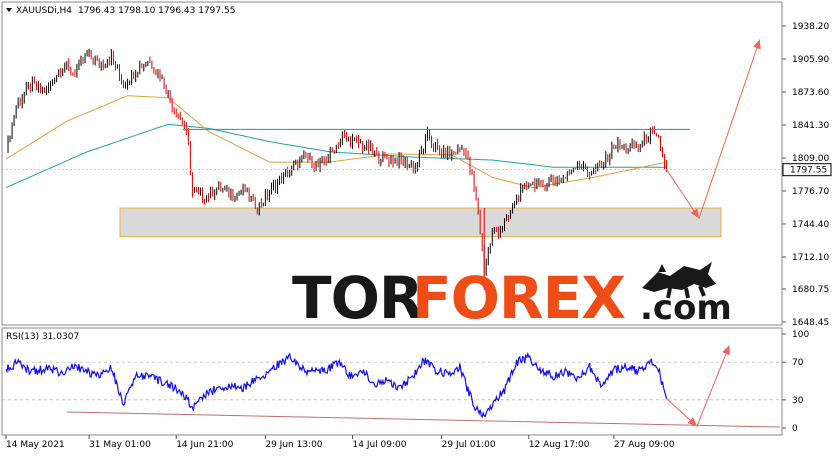  Describe the element at coordinates (644, 445) in the screenshot. I see `time-tick-label: 27 Aug 09:00` at that location.